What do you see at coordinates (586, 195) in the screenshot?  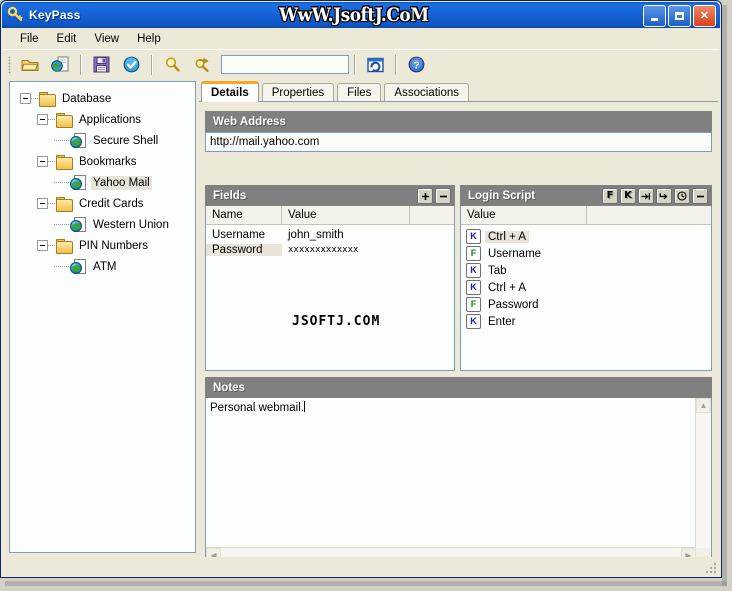 I see `login-script-header: Login Script F K` at bounding box center [586, 195].